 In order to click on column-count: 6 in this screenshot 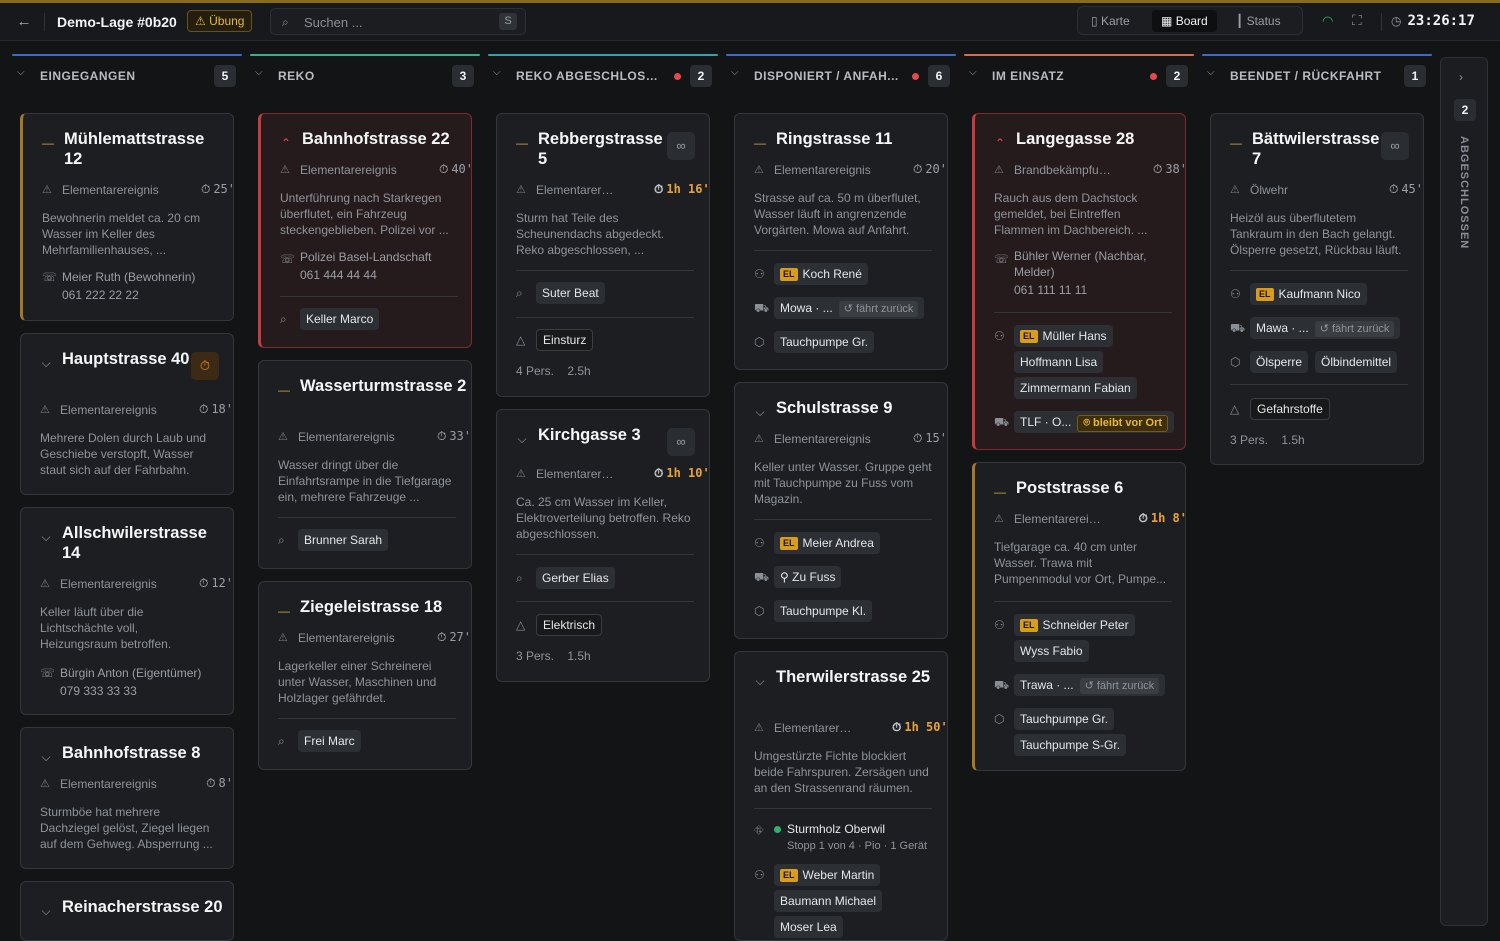, I will do `click(939, 76)`.